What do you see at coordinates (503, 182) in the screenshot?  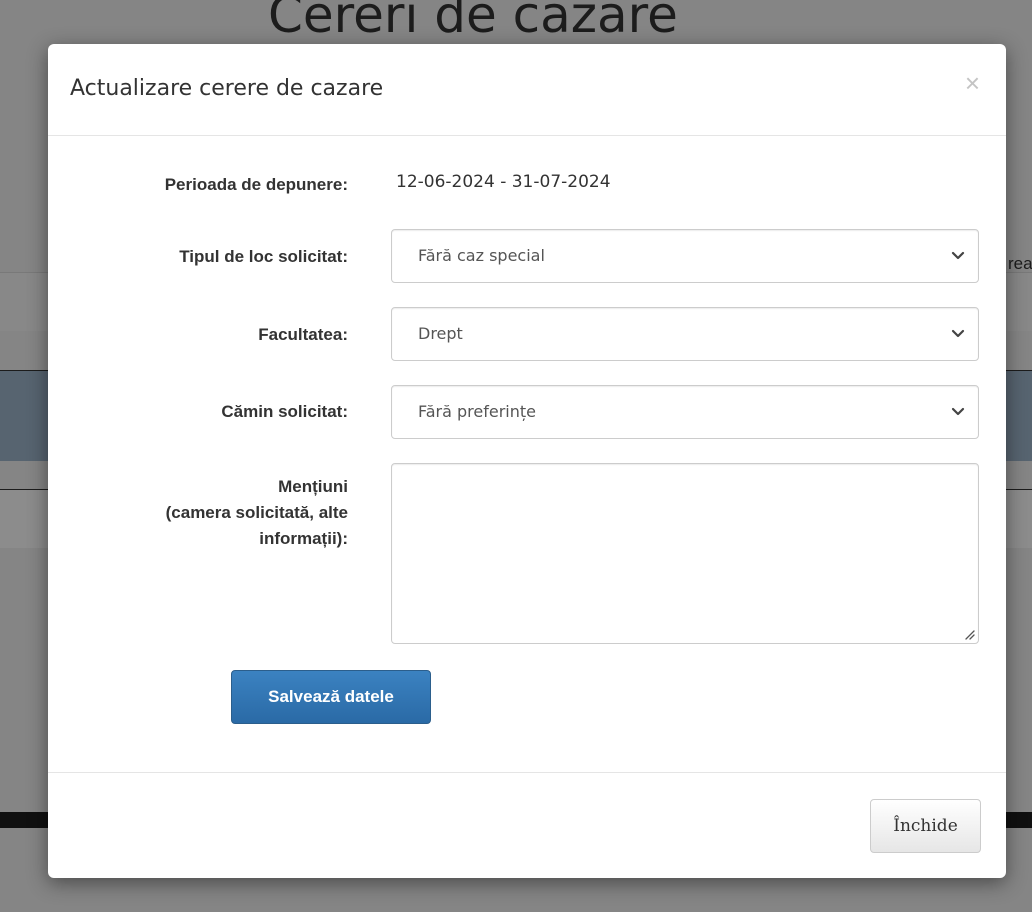 I see `period-value: 12-06-2024 - 31-07-2024` at bounding box center [503, 182].